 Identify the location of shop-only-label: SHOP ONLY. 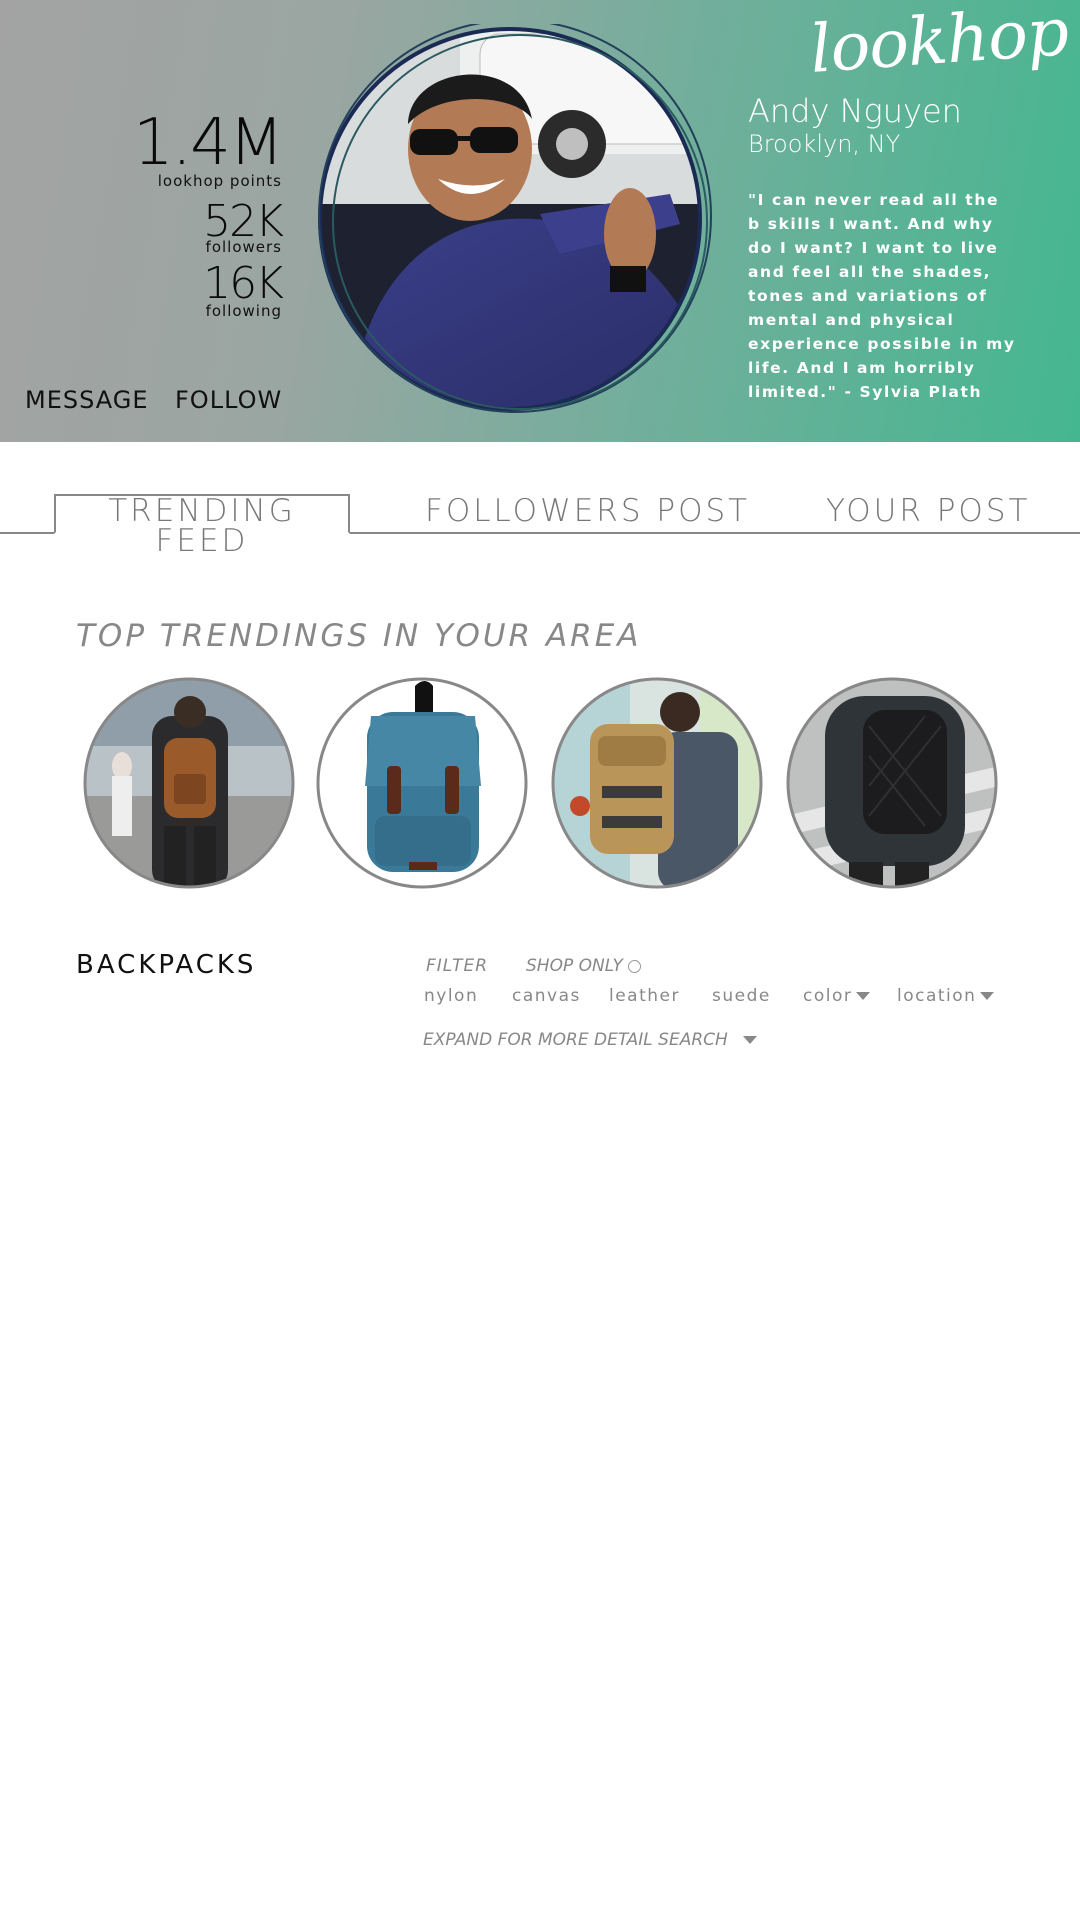
(574, 966).